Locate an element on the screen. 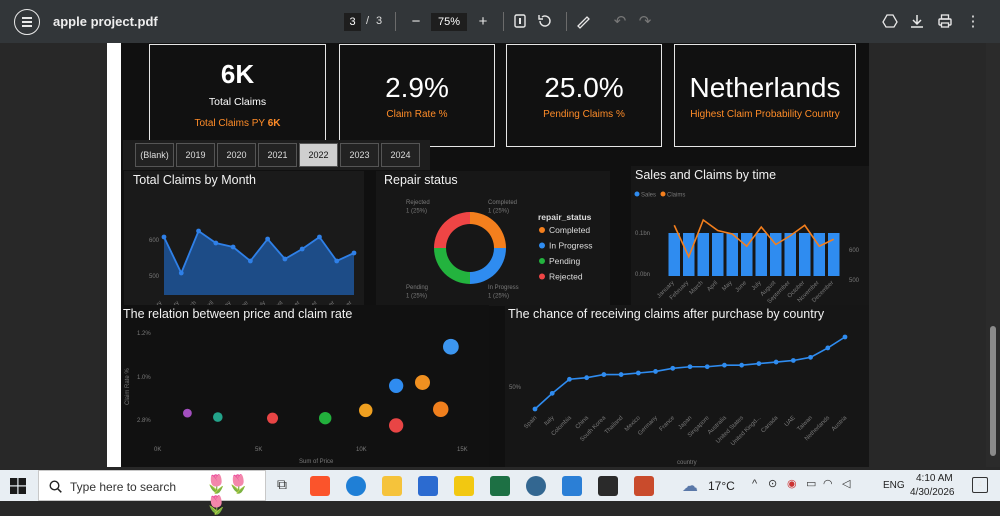 The image size is (1000, 516). undo-icon: ↶ is located at coordinates (620, 21).